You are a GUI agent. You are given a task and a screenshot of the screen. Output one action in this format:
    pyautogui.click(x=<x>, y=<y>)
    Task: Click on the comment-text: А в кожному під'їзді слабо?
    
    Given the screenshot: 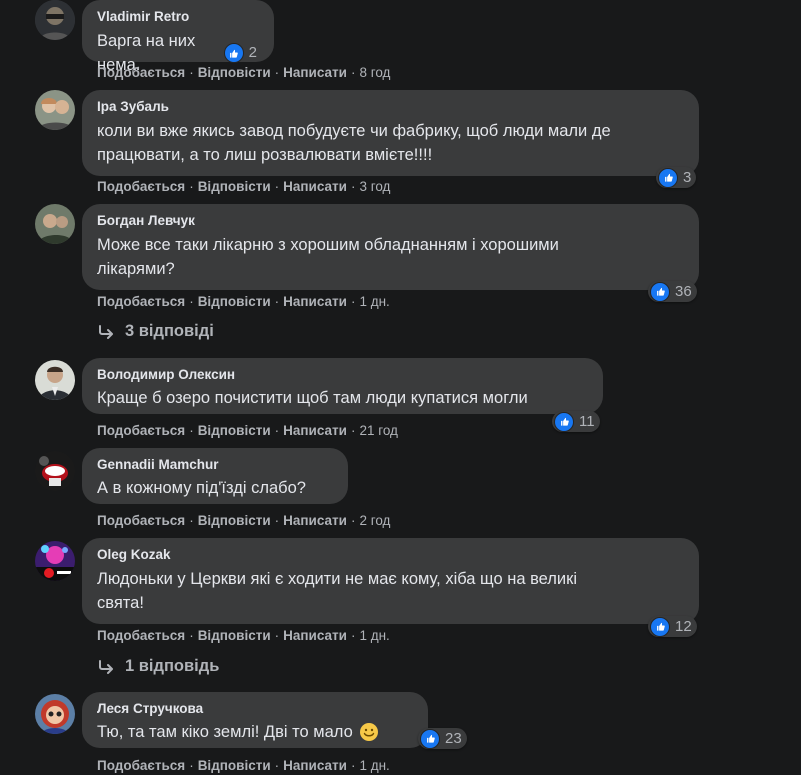 What is the action you would take?
    pyautogui.click(x=201, y=488)
    